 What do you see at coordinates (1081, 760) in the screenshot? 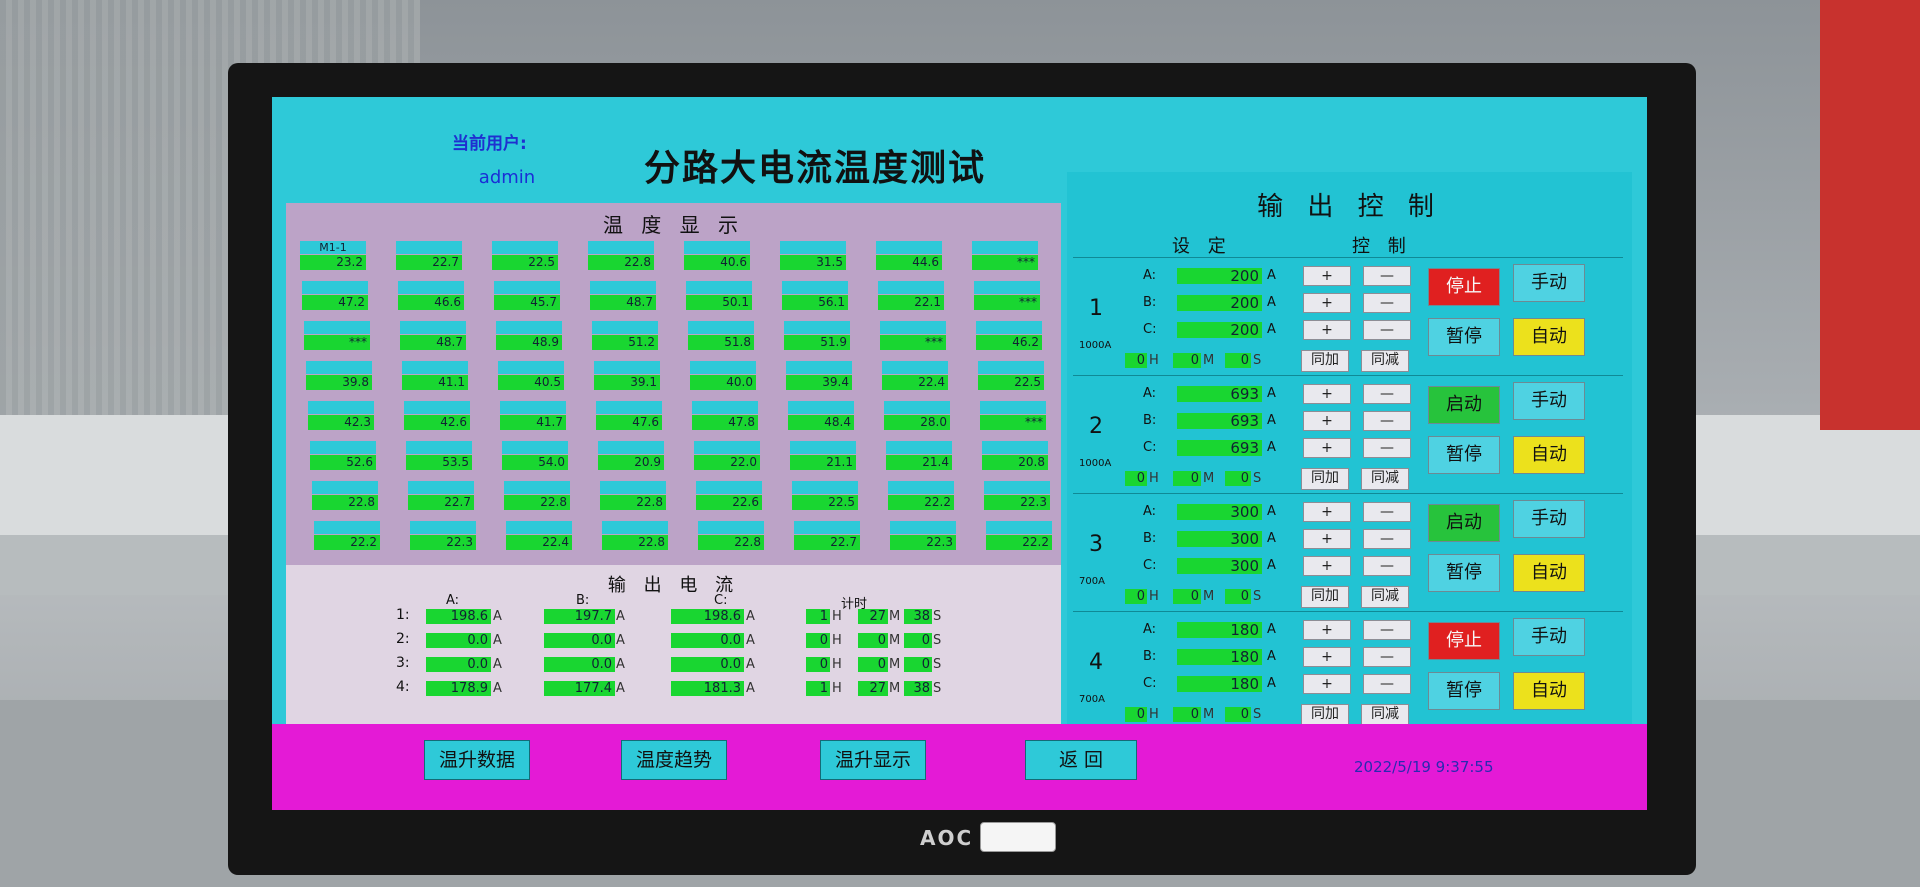
I see `back-button: 返 回` at bounding box center [1081, 760].